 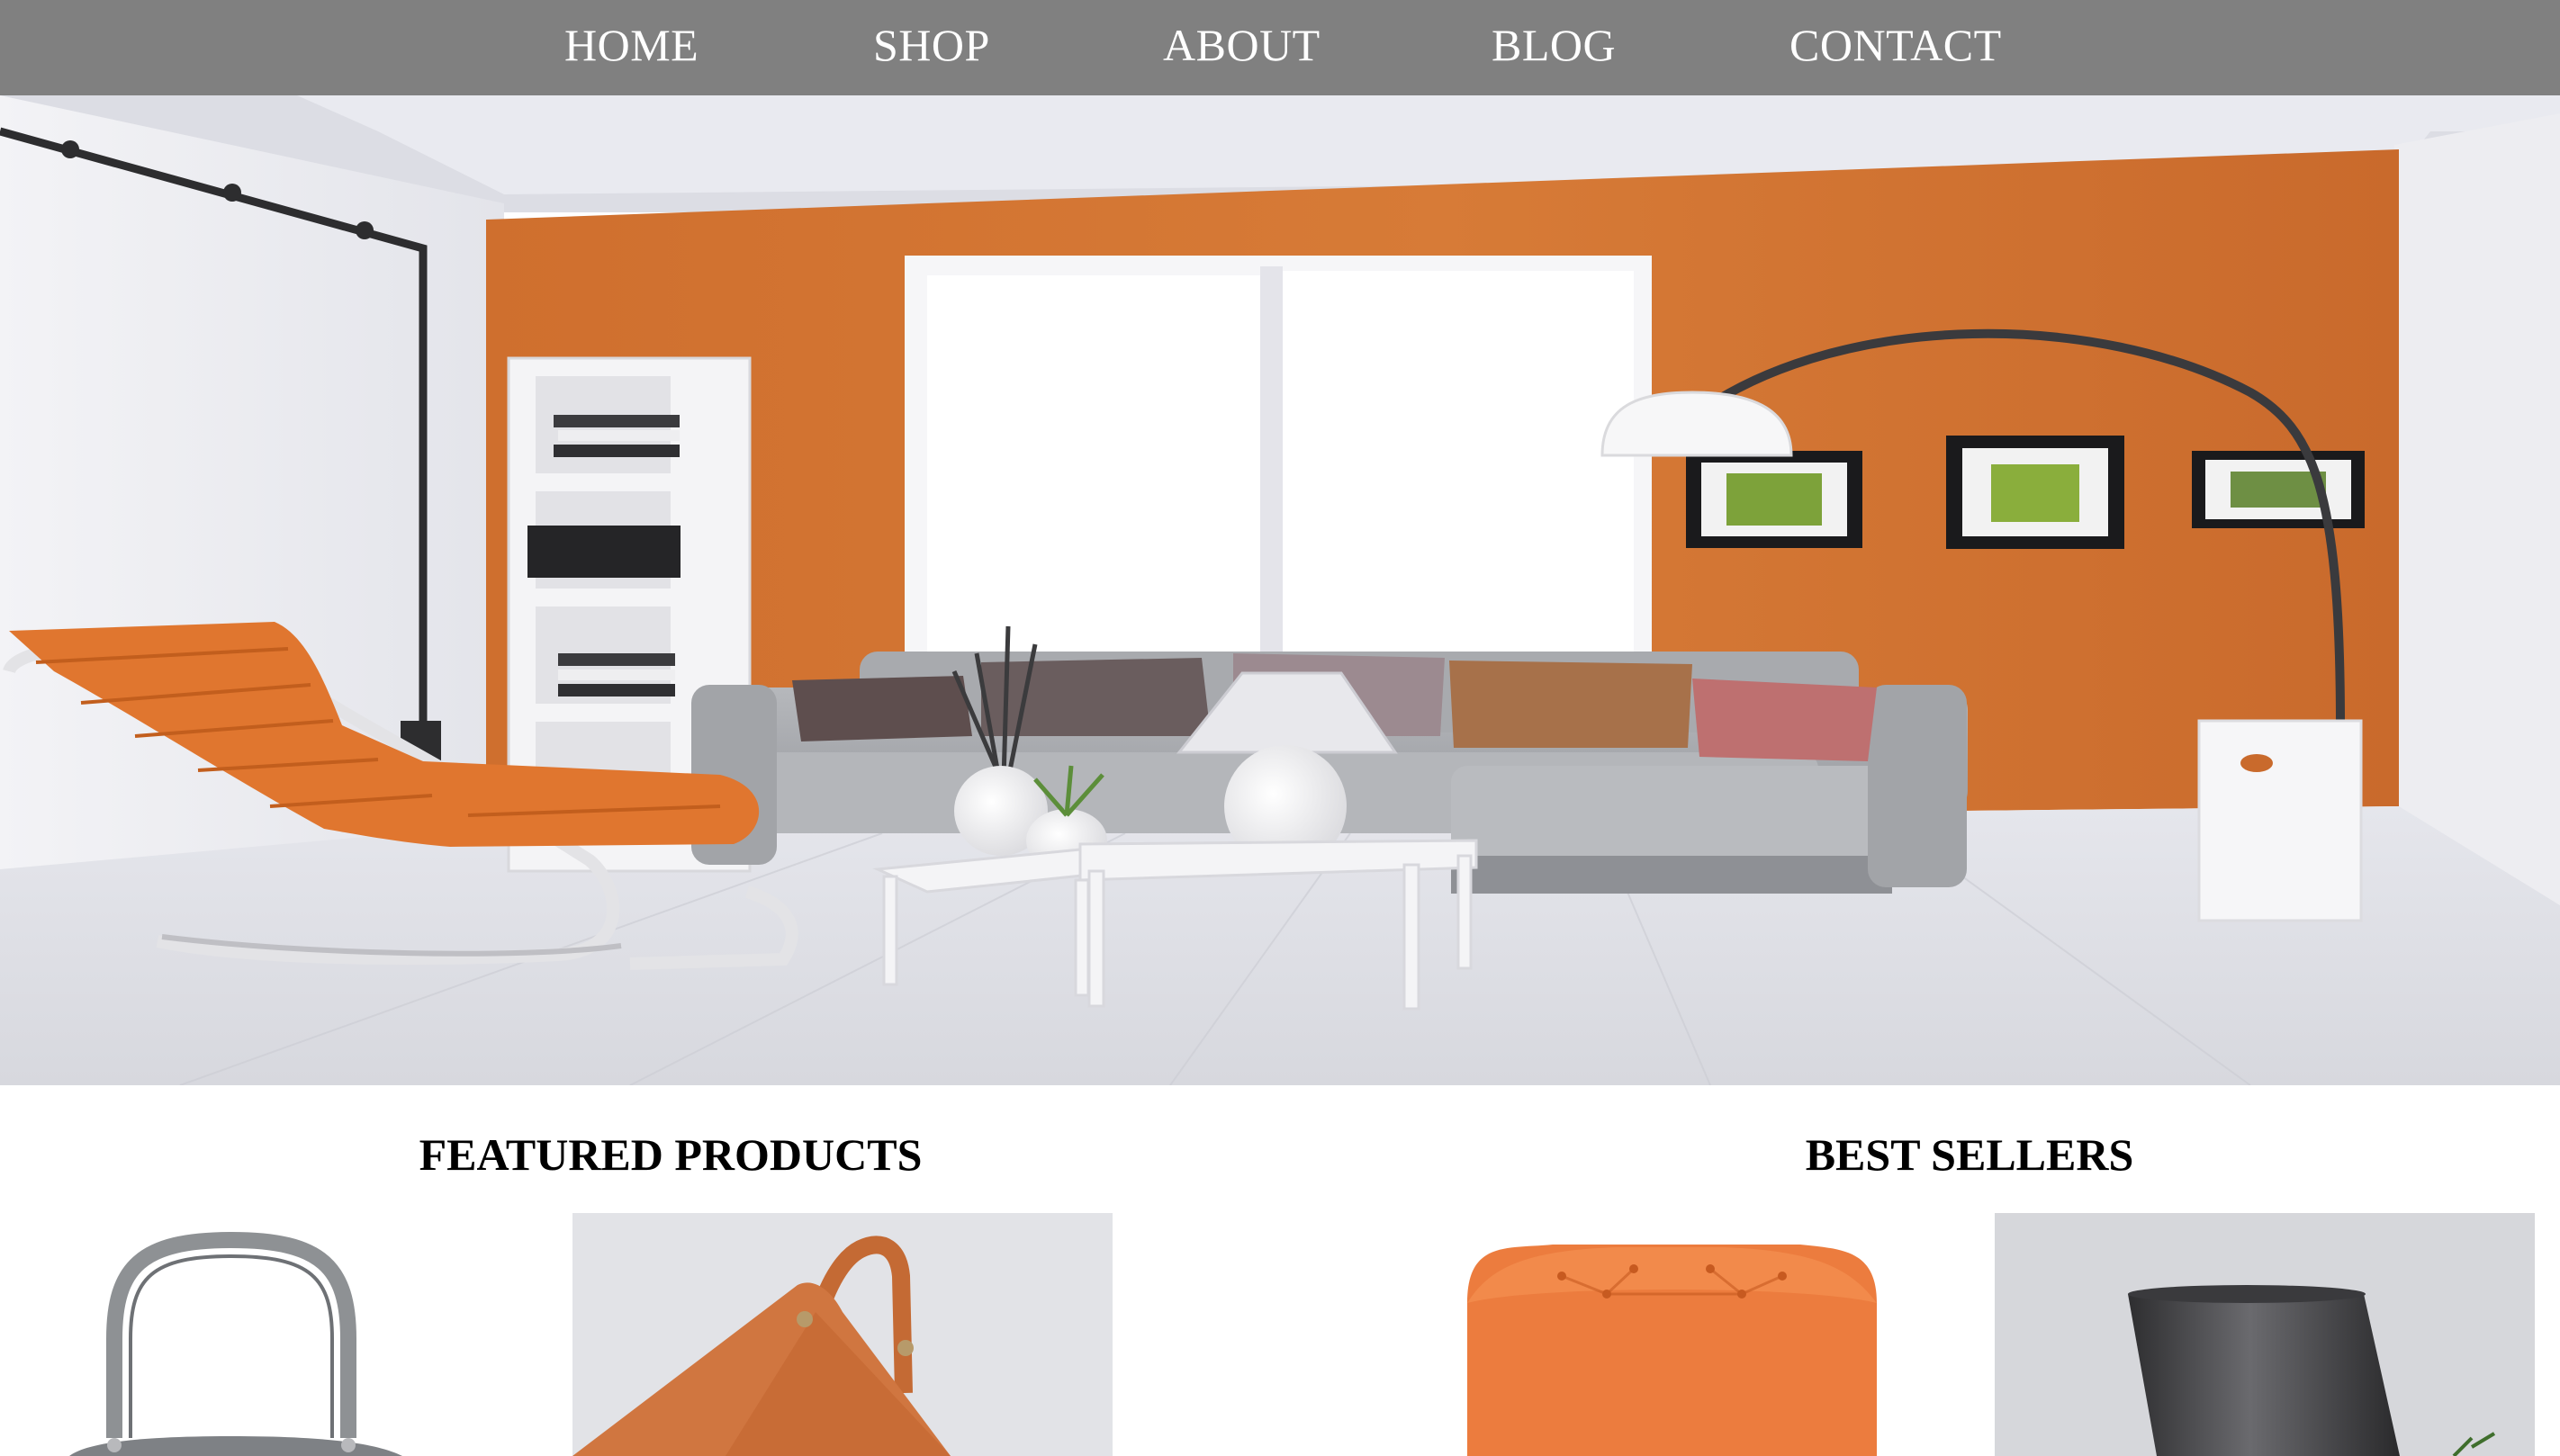 I want to click on nav-home-link: HOME, so click(x=631, y=45).